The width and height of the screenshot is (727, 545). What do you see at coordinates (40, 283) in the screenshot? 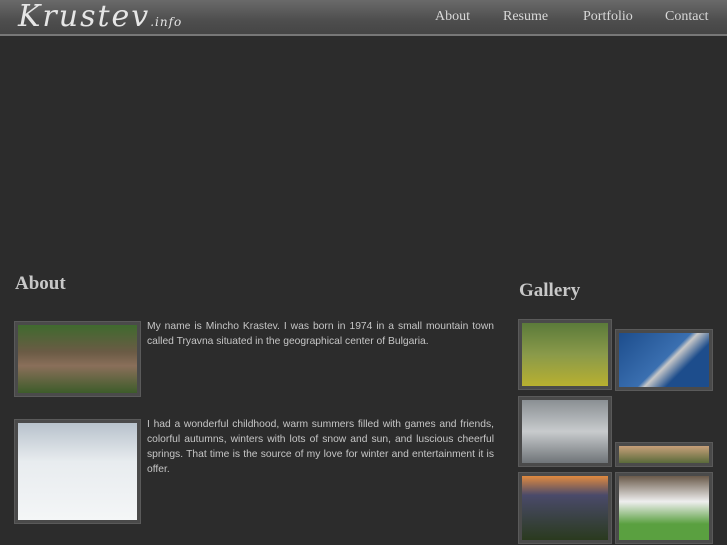
I see `about-heading: About` at bounding box center [40, 283].